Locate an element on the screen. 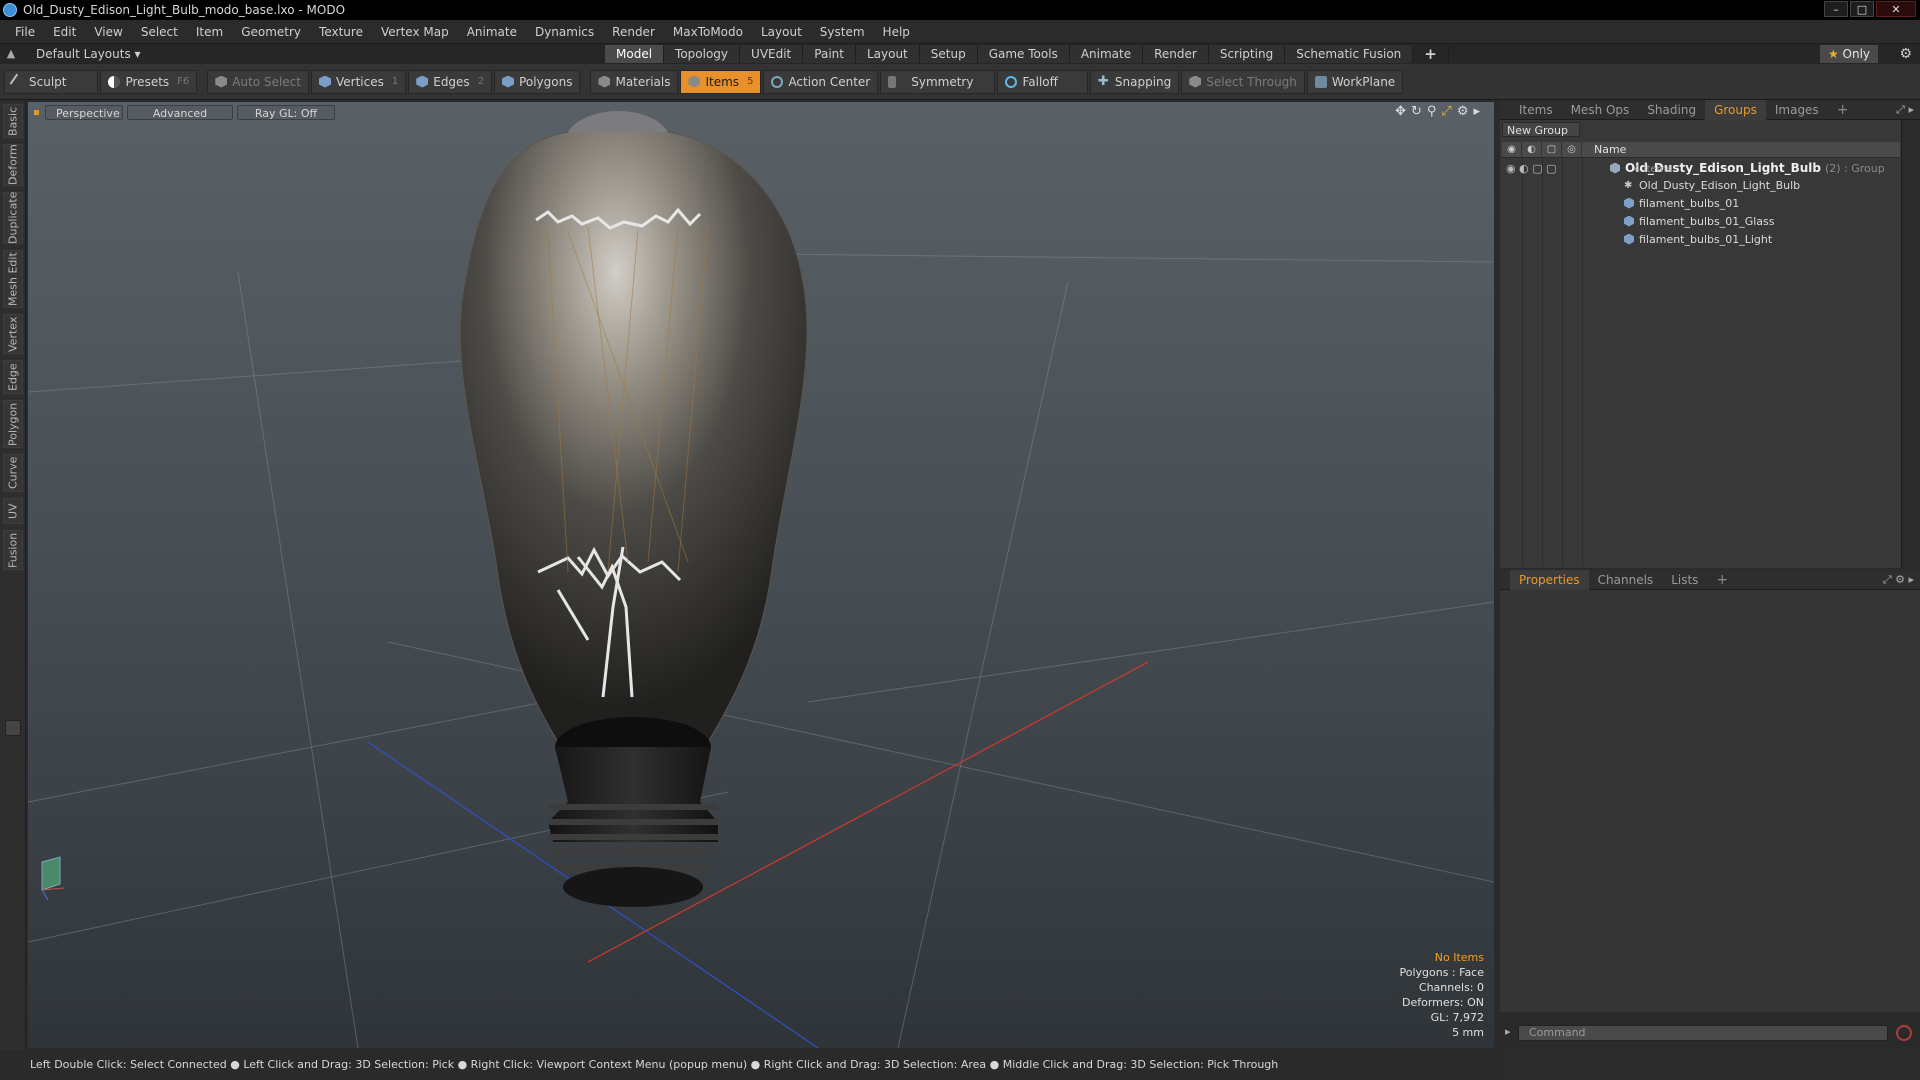  snapping-label: Snapping is located at coordinates (1143, 81).